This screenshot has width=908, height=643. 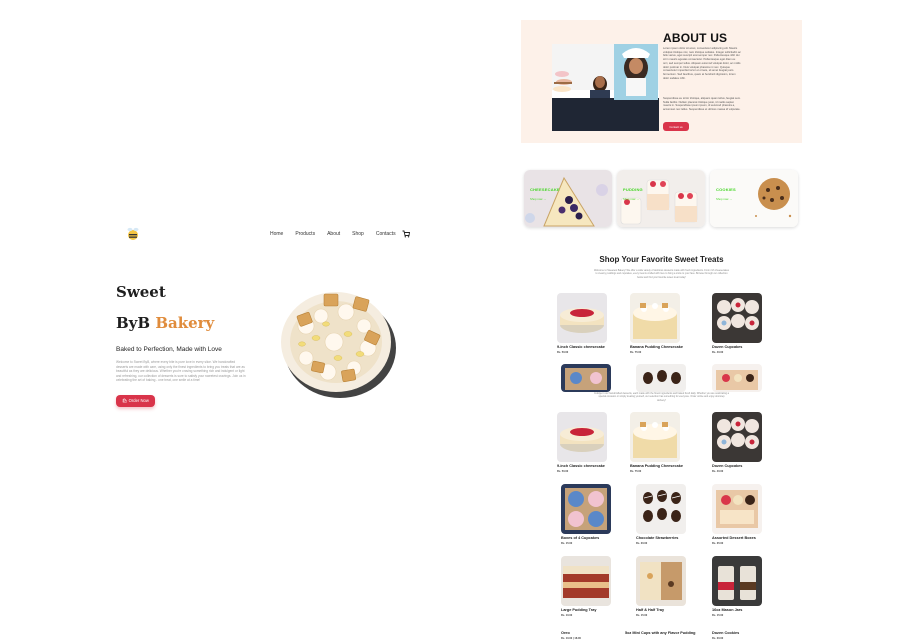 I want to click on about-title: ABOUT US, so click(x=695, y=38).